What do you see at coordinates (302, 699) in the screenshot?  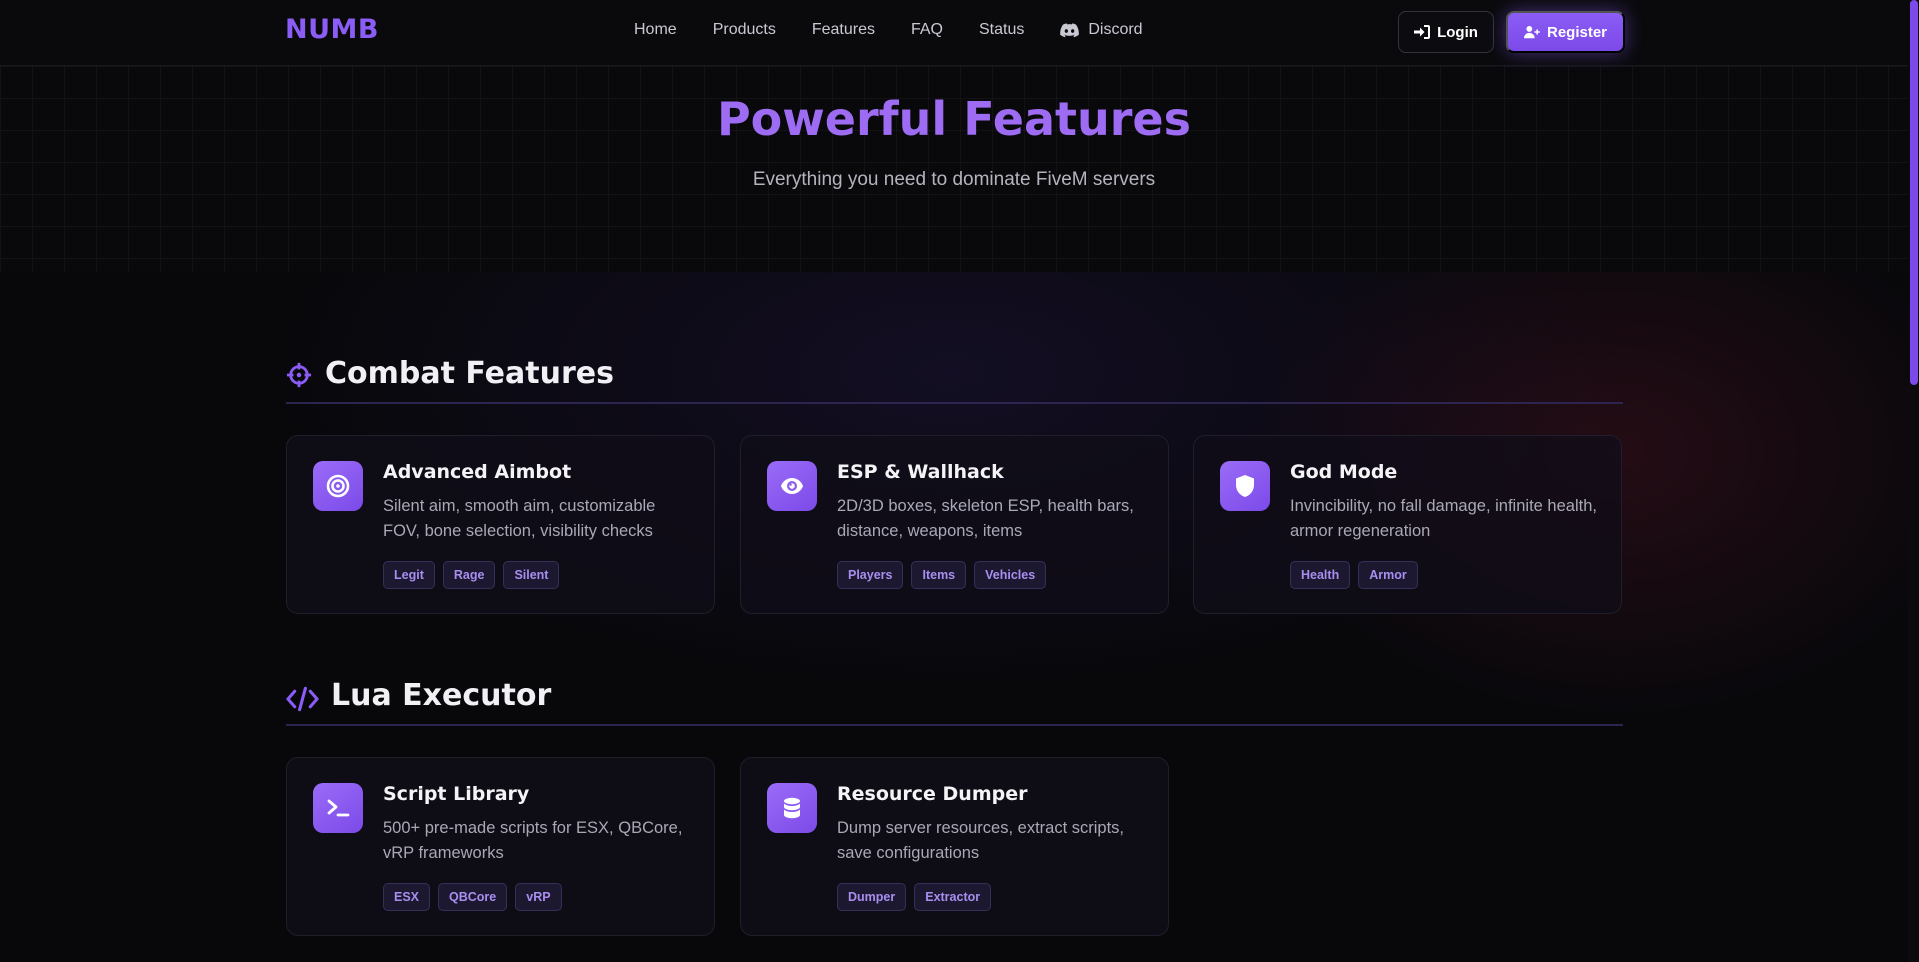 I see `code-icon` at bounding box center [302, 699].